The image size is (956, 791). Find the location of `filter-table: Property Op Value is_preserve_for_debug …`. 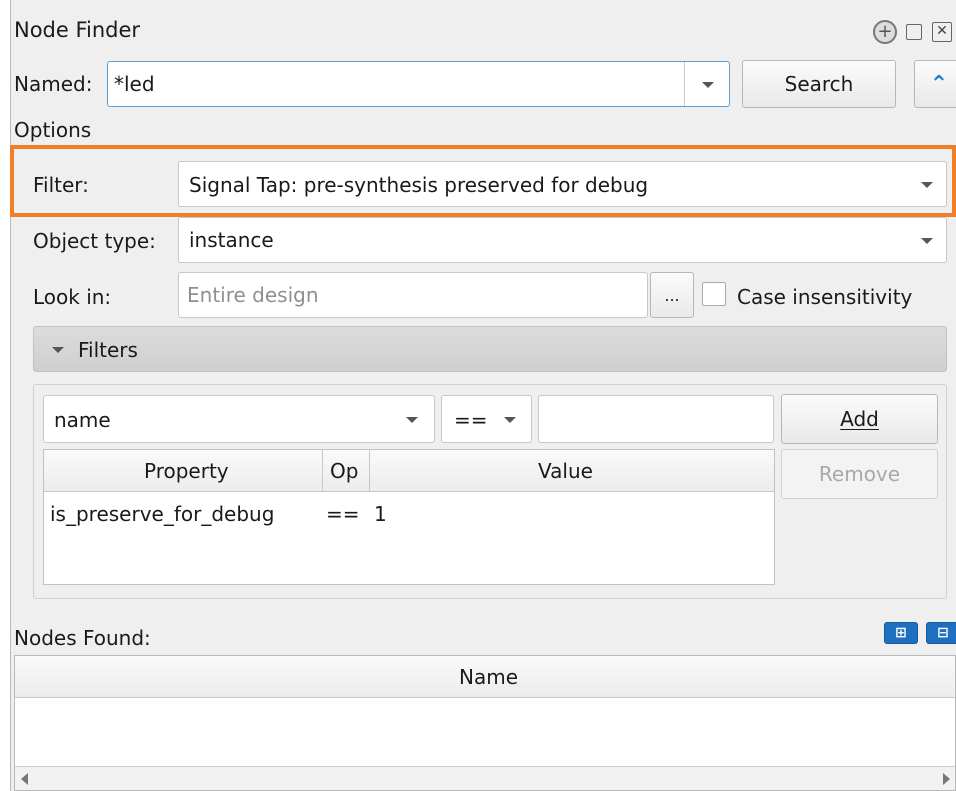

filter-table: Property Op Value is_preserve_for_debug … is located at coordinates (409, 517).